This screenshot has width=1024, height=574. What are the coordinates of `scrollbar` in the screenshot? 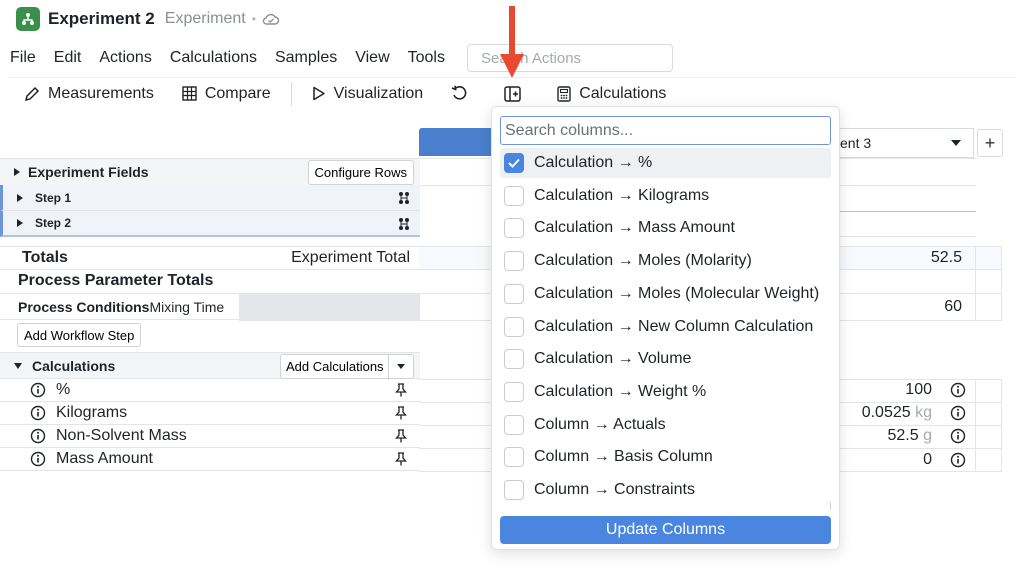 It's located at (830, 506).